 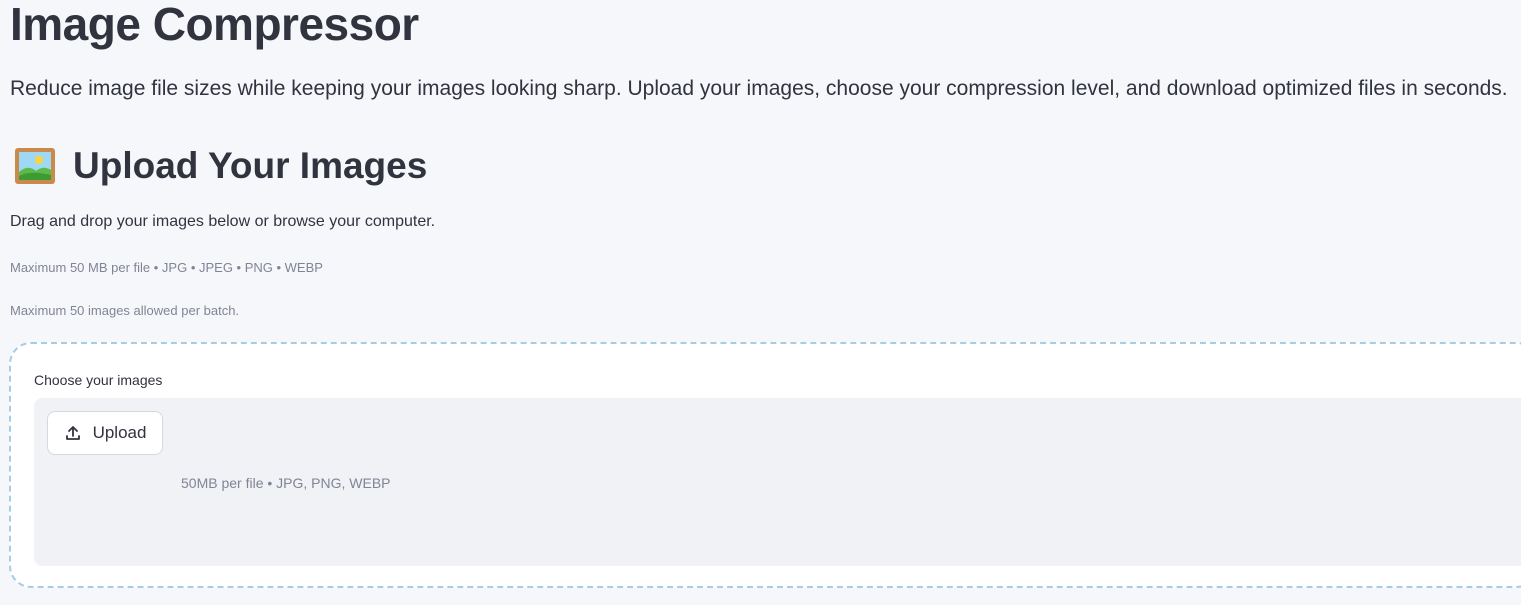 I want to click on upload-button: Upload, so click(x=105, y=433).